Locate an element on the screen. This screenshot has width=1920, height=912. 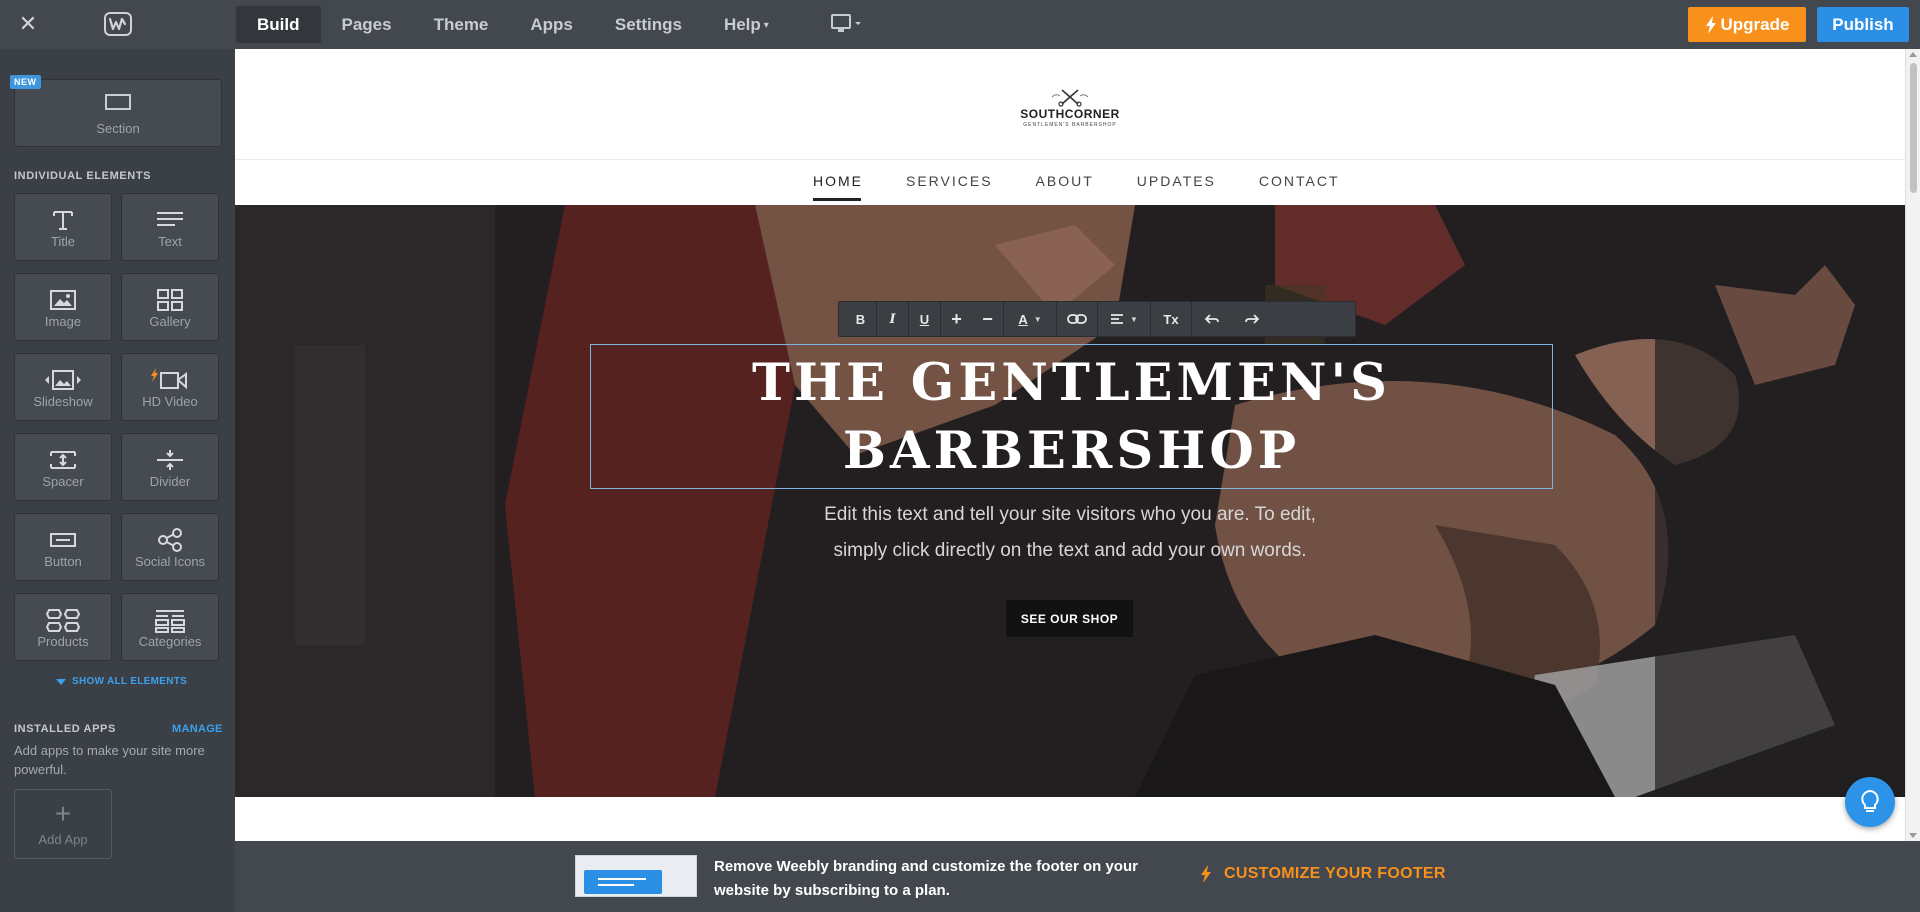
increase-font-button: + is located at coordinates (956, 319).